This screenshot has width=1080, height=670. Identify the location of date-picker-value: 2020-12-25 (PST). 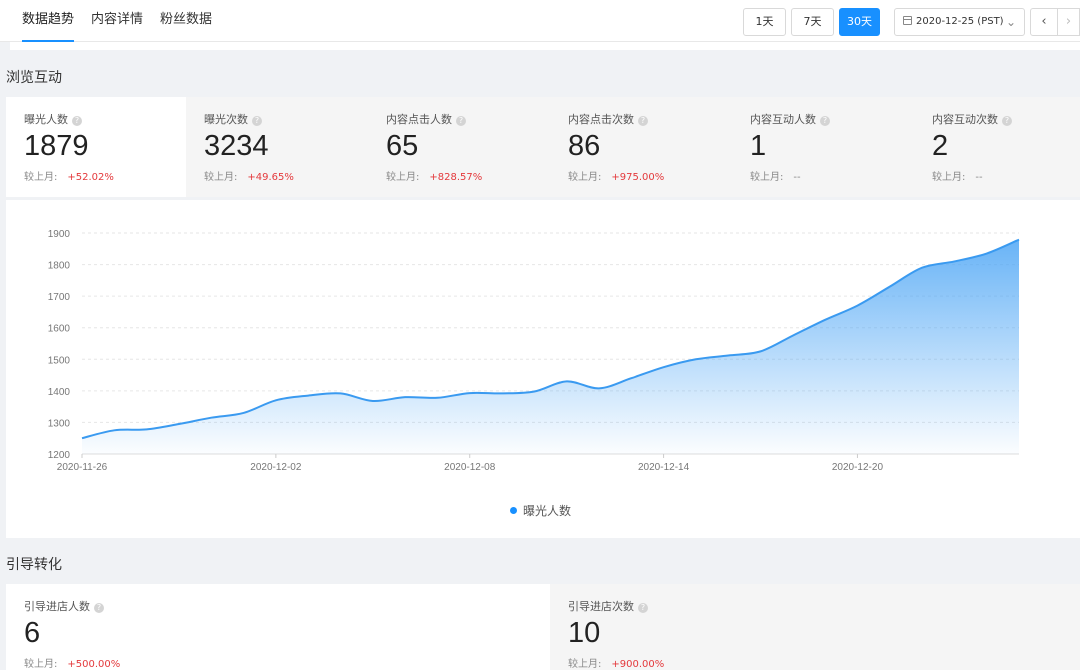
(960, 21).